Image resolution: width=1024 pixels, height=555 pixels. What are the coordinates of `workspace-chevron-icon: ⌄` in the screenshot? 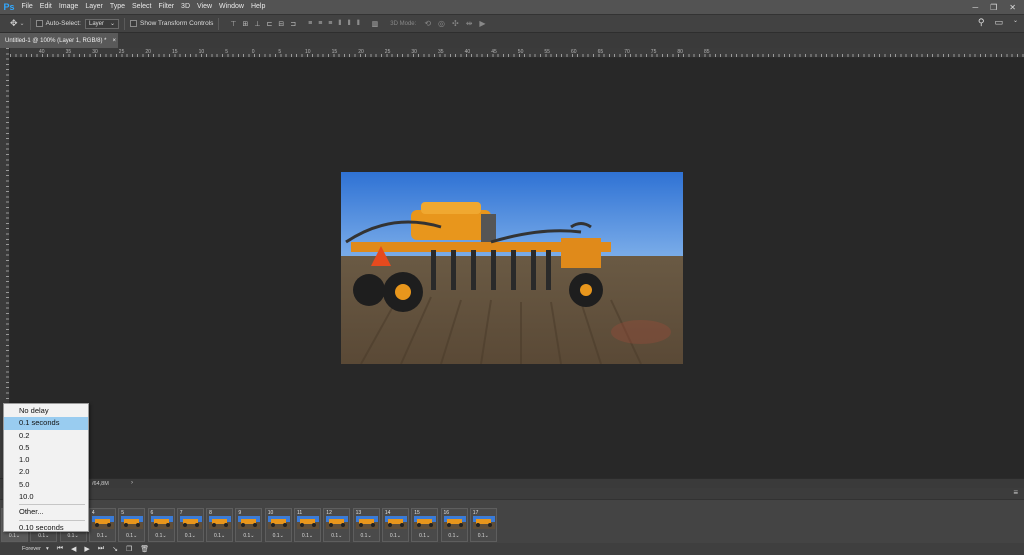 It's located at (1015, 22).